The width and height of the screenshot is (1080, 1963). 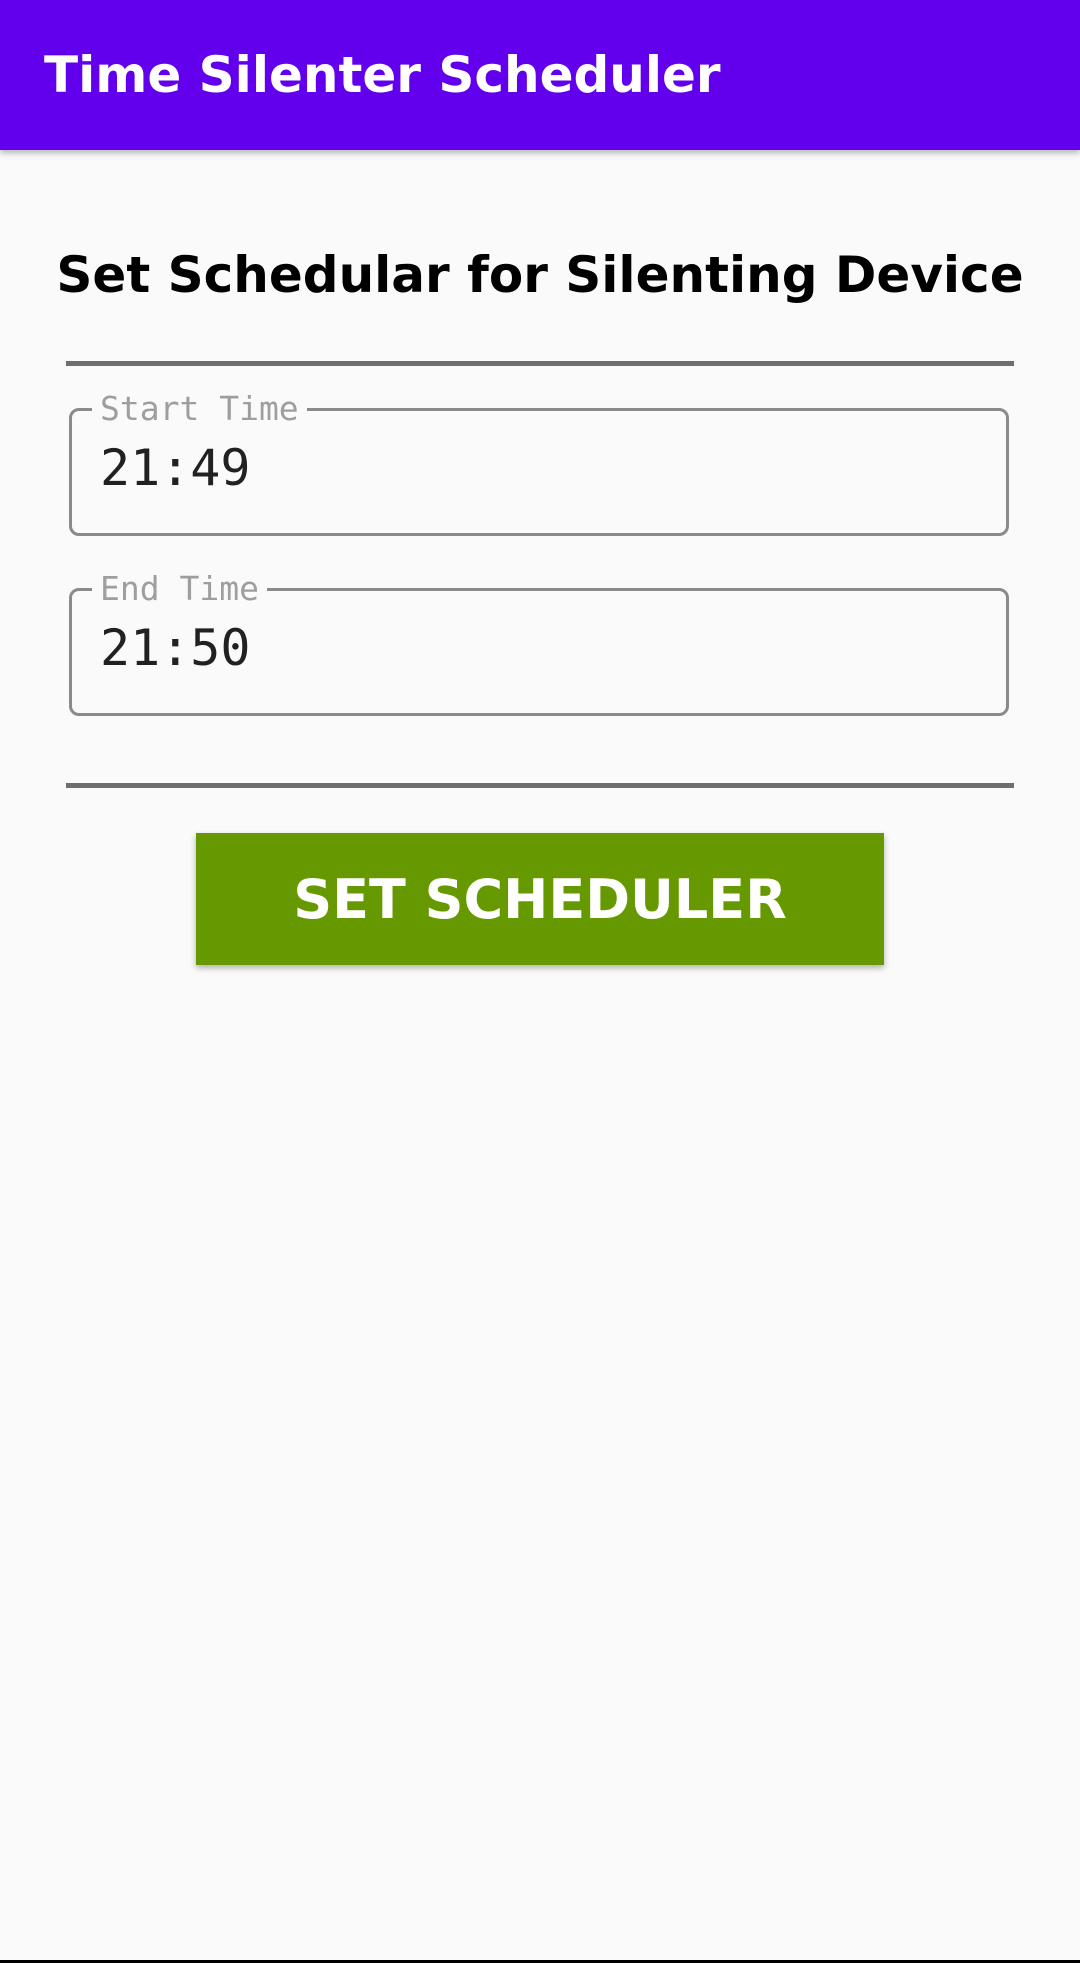 What do you see at coordinates (382, 75) in the screenshot?
I see `app-title: Time Silenter Scheduler` at bounding box center [382, 75].